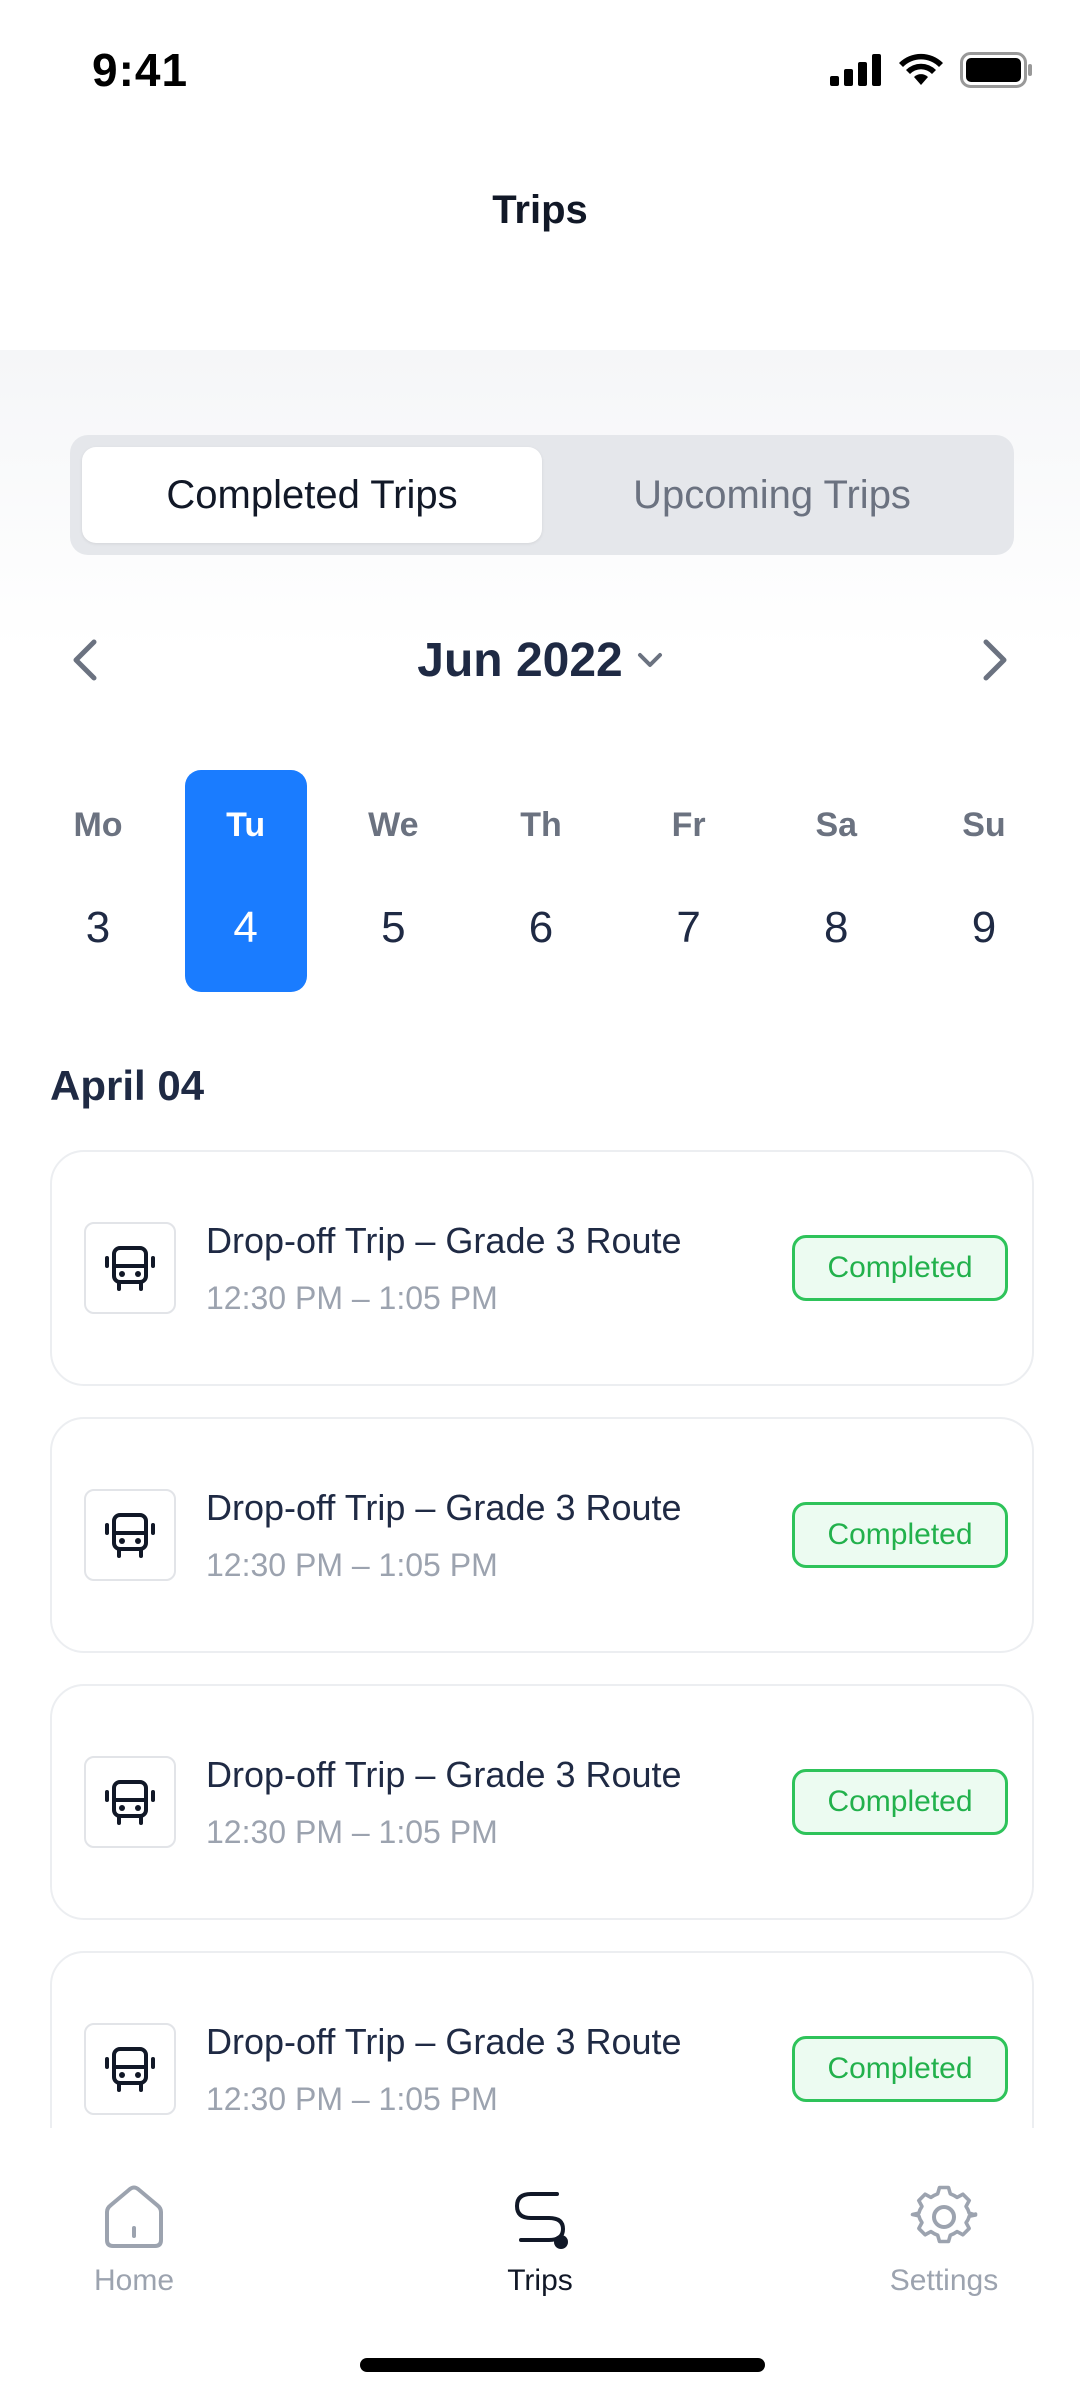  What do you see at coordinates (944, 2252) in the screenshot?
I see `tab-settings: Settings` at bounding box center [944, 2252].